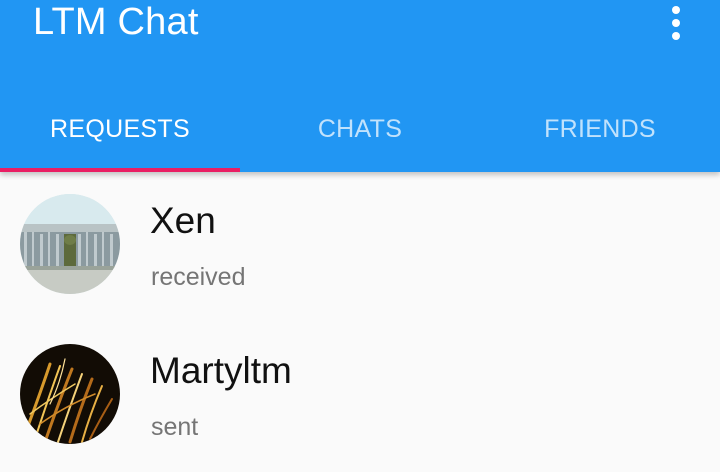  I want to click on tab-friends: FRIENDS, so click(600, 128).